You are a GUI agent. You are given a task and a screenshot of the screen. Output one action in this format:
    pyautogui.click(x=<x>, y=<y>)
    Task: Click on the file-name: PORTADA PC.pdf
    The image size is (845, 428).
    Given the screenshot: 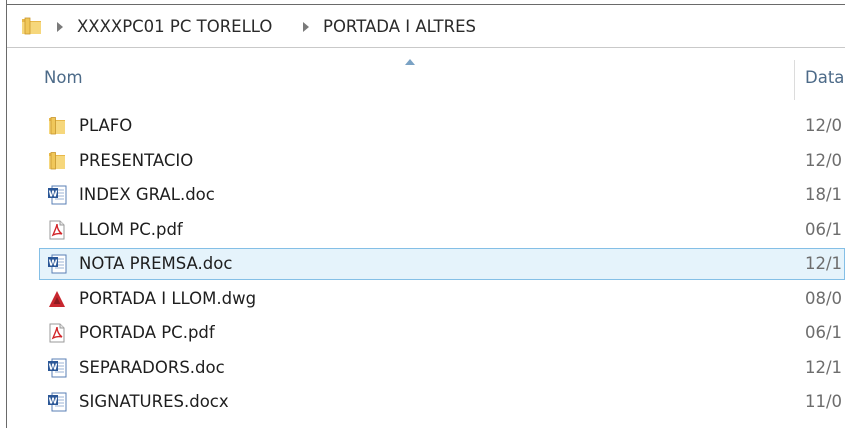 What is the action you would take?
    pyautogui.click(x=147, y=332)
    